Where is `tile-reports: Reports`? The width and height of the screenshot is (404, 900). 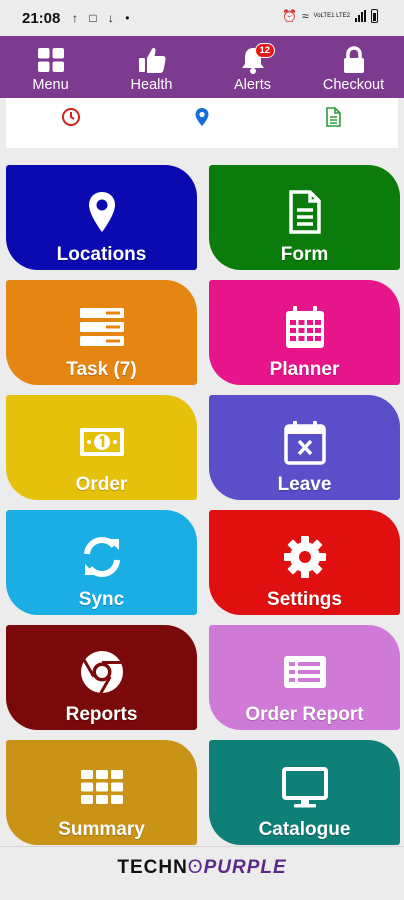
tile-reports: Reports is located at coordinates (101, 677).